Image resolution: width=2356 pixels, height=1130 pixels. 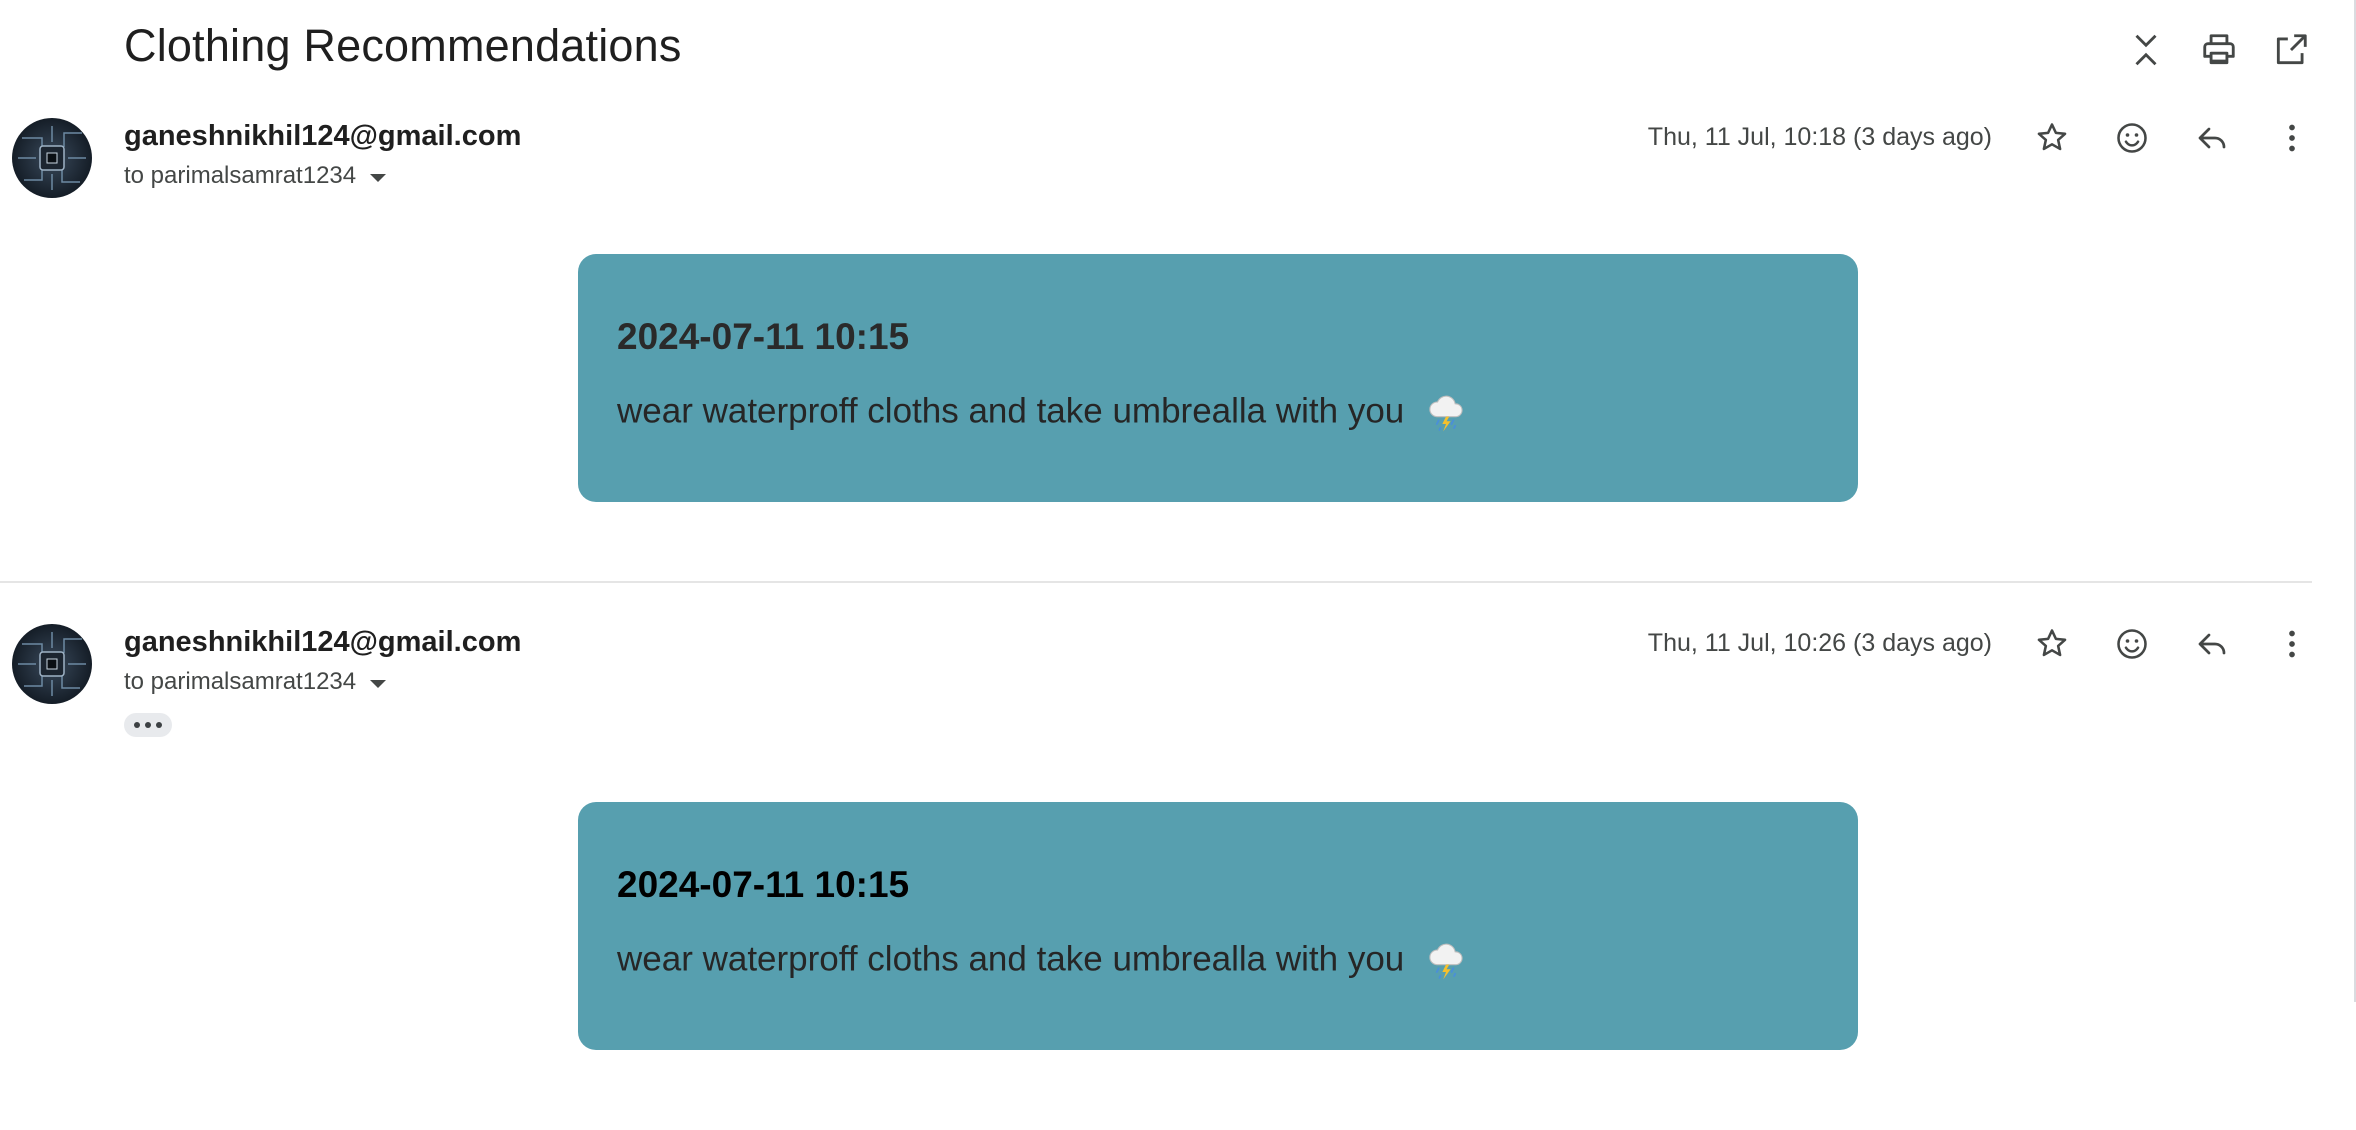 I want to click on show-trimmed-content-button, so click(x=148, y=725).